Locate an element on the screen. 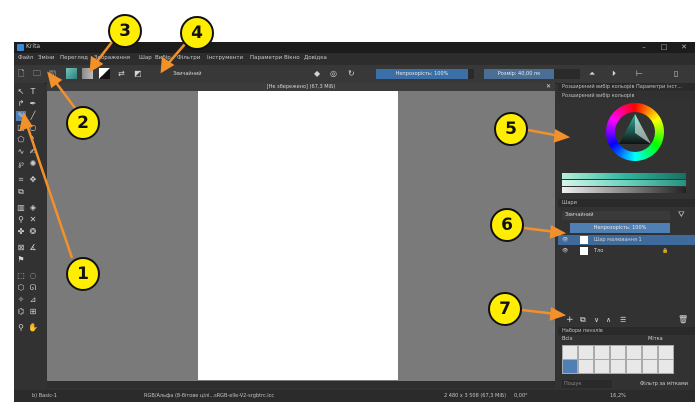  fill-tool-icon: ◈ is located at coordinates (33, 208).